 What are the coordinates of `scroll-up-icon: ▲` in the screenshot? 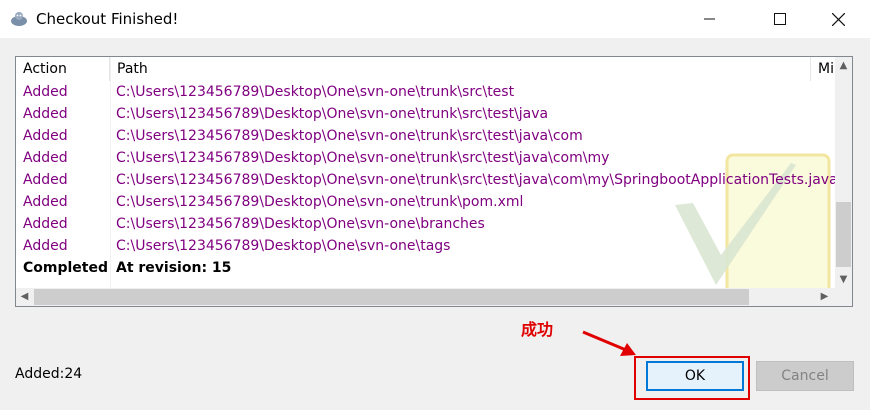 It's located at (843, 65).